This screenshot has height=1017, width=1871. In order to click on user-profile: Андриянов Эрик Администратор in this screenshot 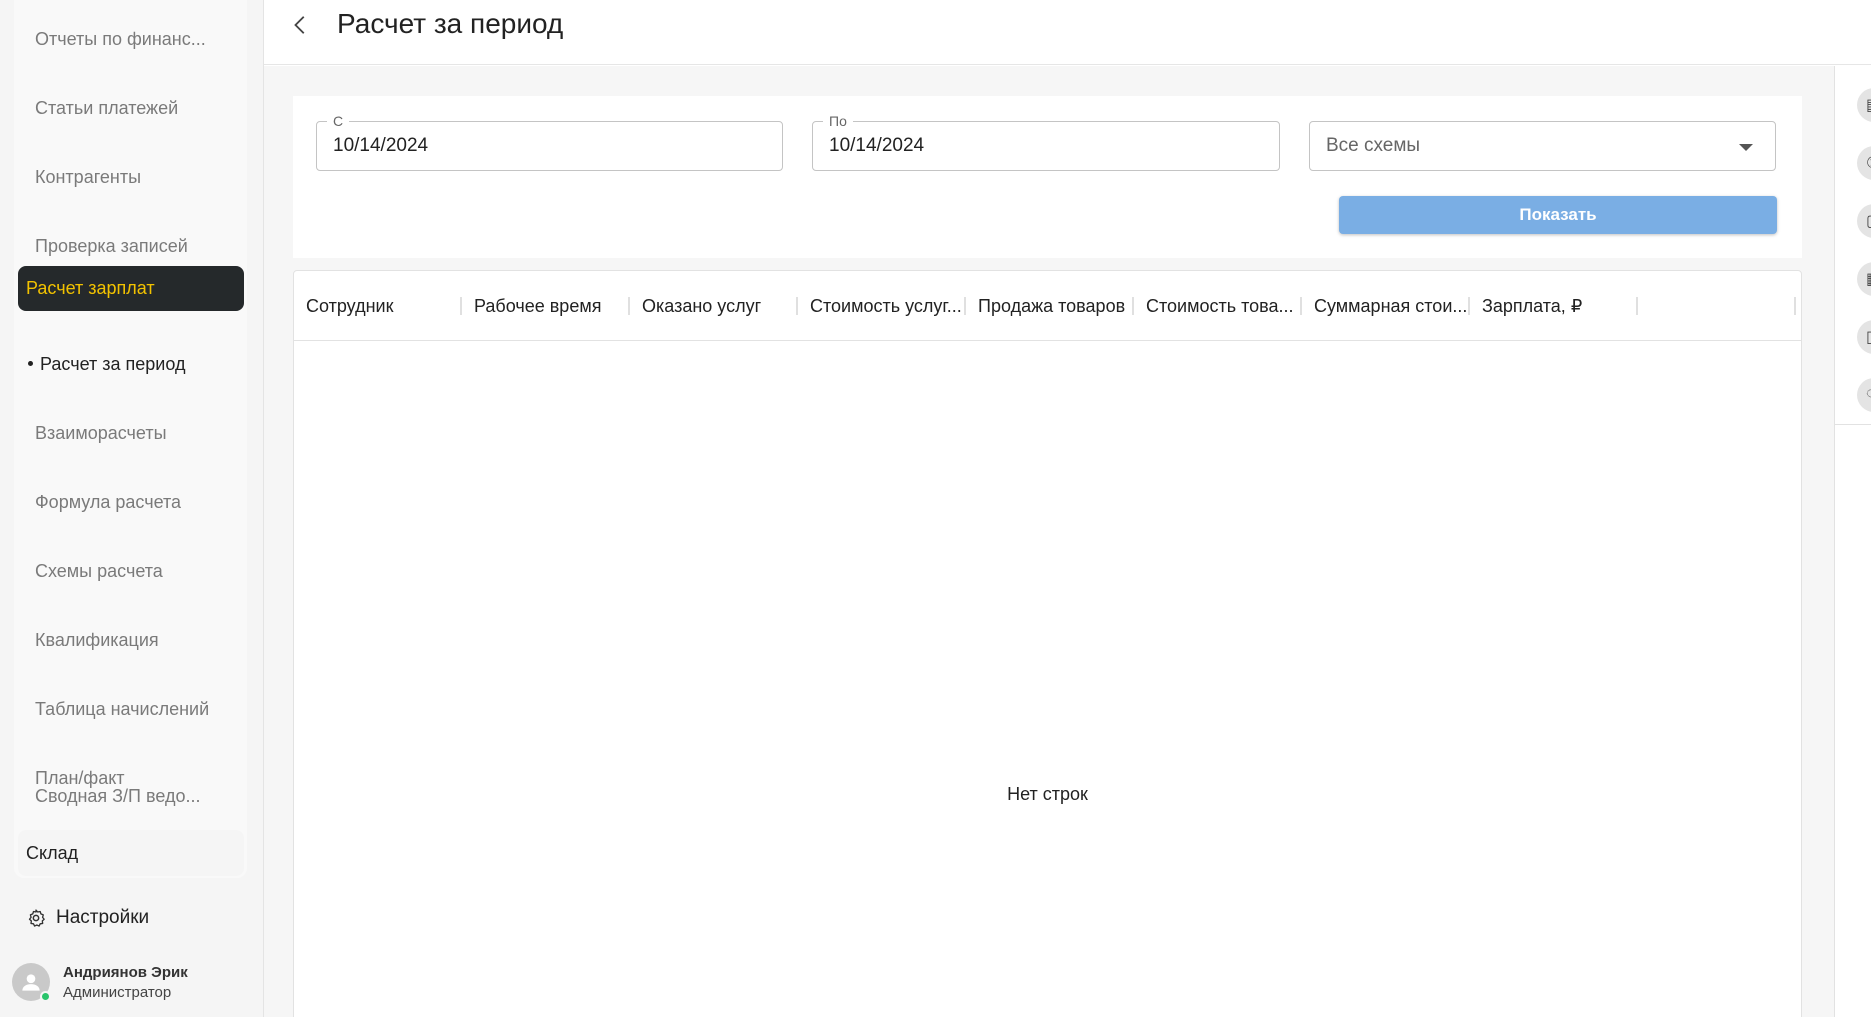, I will do `click(100, 982)`.